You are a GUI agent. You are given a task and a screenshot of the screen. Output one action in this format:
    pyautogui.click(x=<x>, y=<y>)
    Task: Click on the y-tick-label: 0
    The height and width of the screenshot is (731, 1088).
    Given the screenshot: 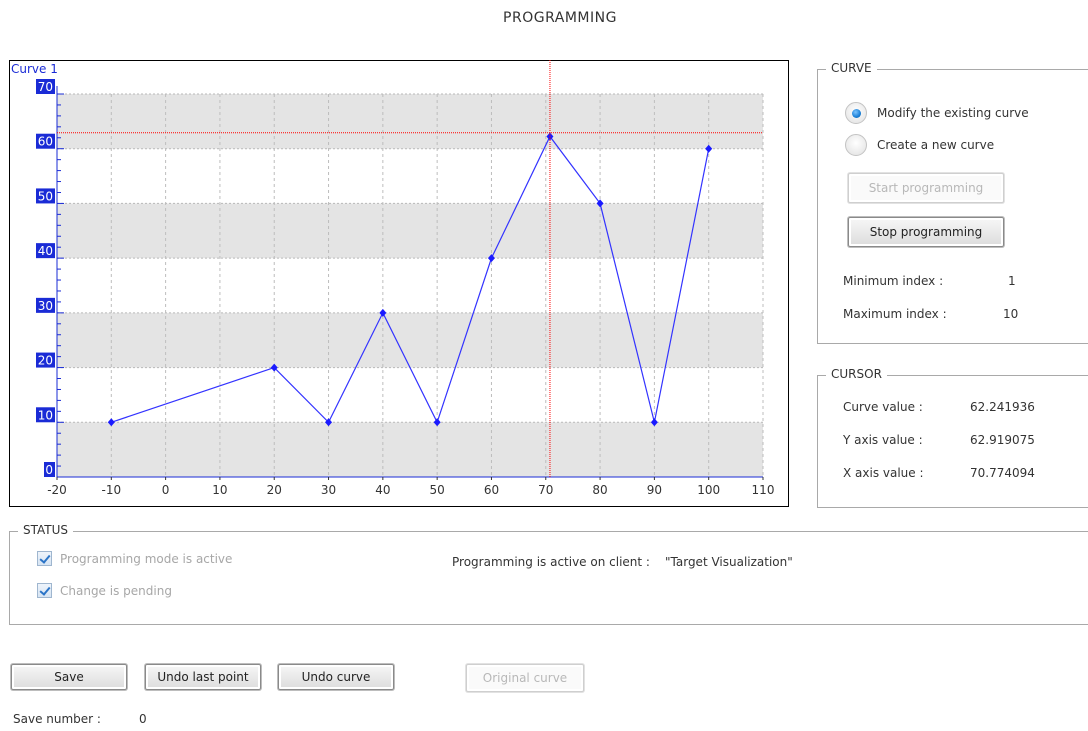 What is the action you would take?
    pyautogui.click(x=49, y=470)
    